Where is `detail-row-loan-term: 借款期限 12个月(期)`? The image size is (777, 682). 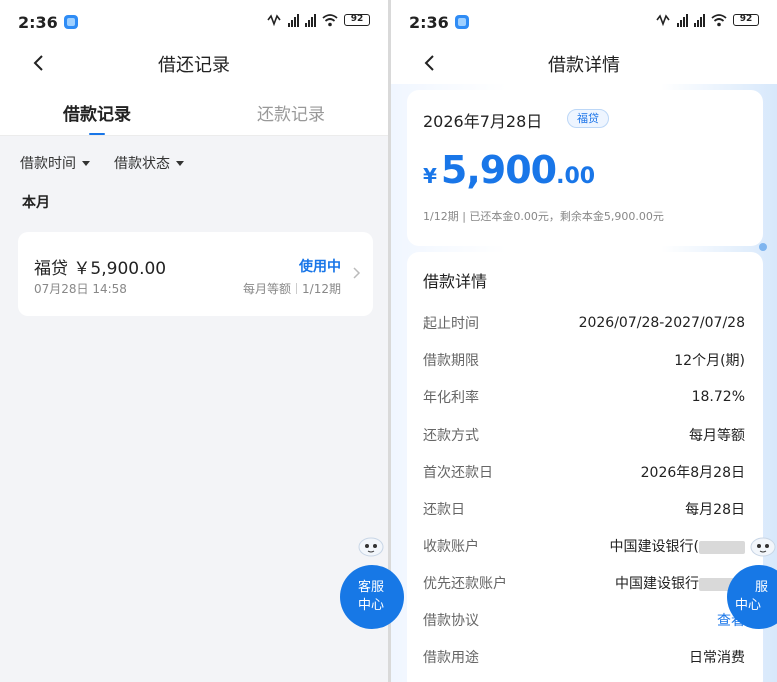 detail-row-loan-term: 借款期限 12个月(期) is located at coordinates (584, 360).